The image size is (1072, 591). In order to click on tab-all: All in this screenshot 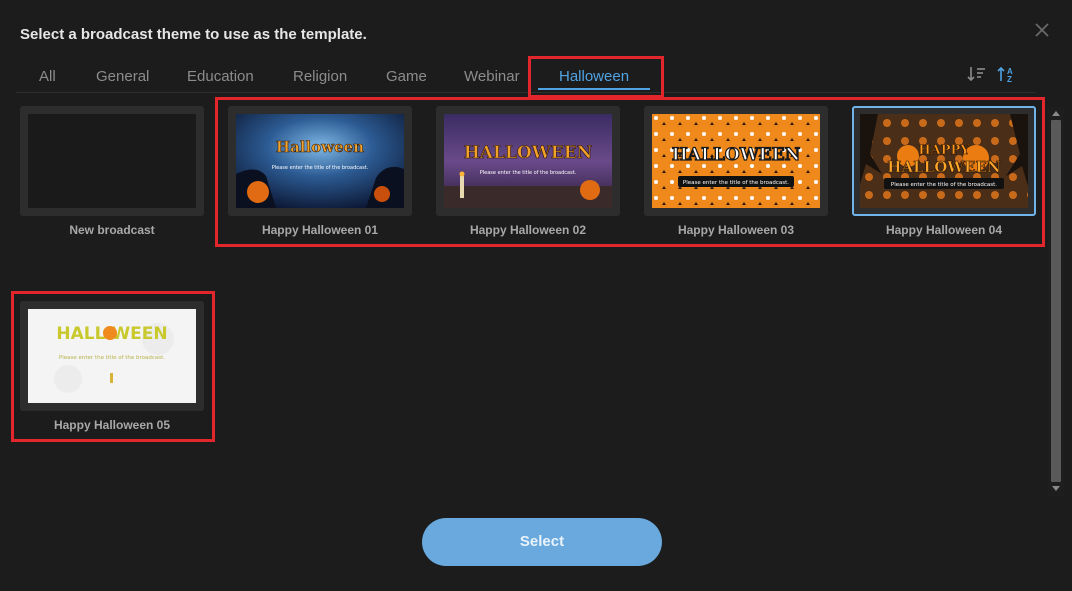, I will do `click(47, 76)`.